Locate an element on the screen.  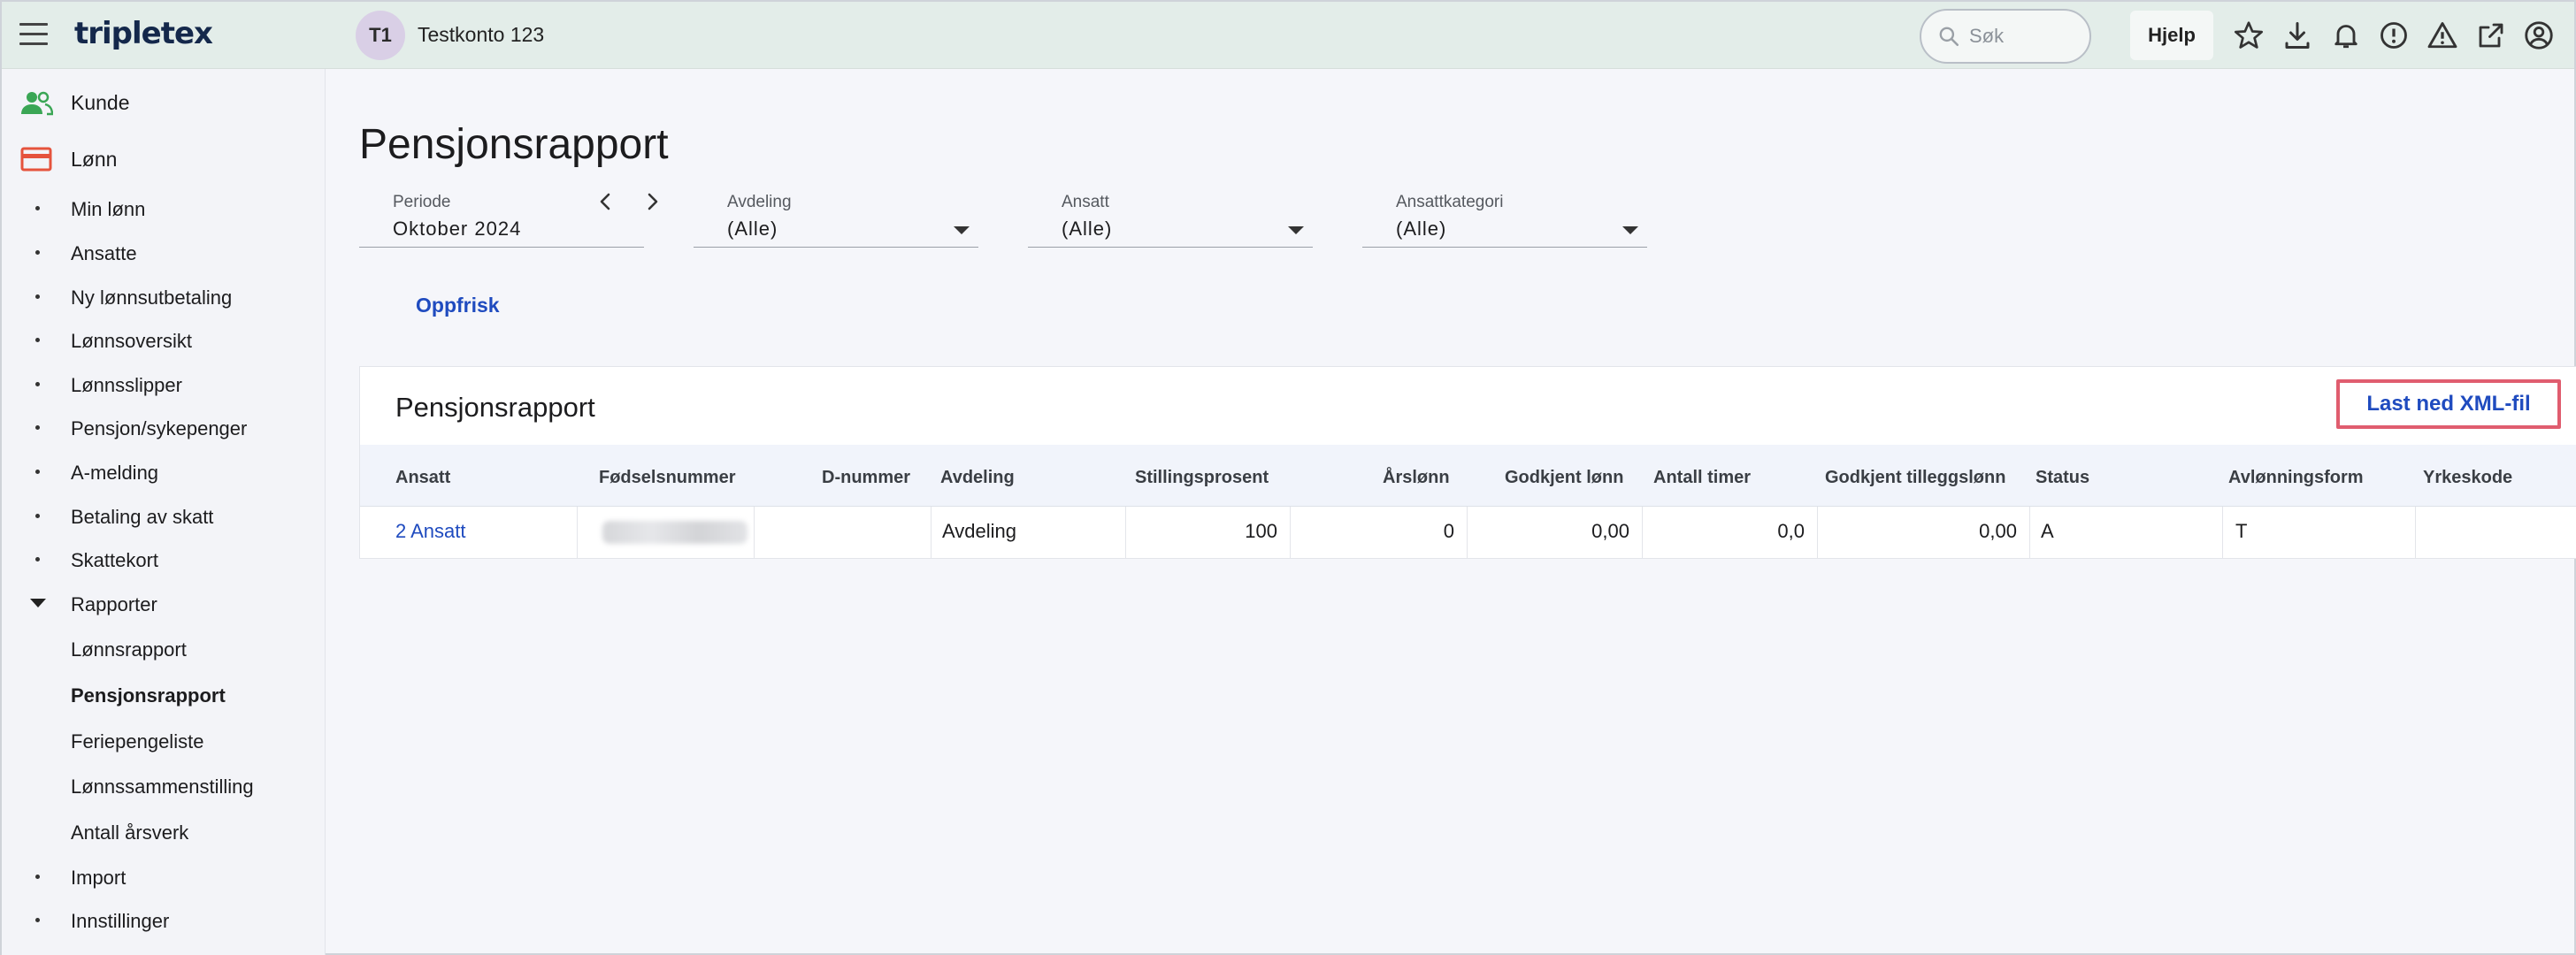
column-header: Avdeling is located at coordinates (977, 478).